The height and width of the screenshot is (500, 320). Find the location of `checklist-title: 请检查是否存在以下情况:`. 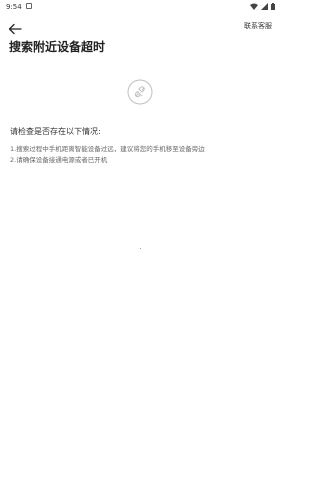

checklist-title: 请检查是否存在以下情况: is located at coordinates (55, 131).